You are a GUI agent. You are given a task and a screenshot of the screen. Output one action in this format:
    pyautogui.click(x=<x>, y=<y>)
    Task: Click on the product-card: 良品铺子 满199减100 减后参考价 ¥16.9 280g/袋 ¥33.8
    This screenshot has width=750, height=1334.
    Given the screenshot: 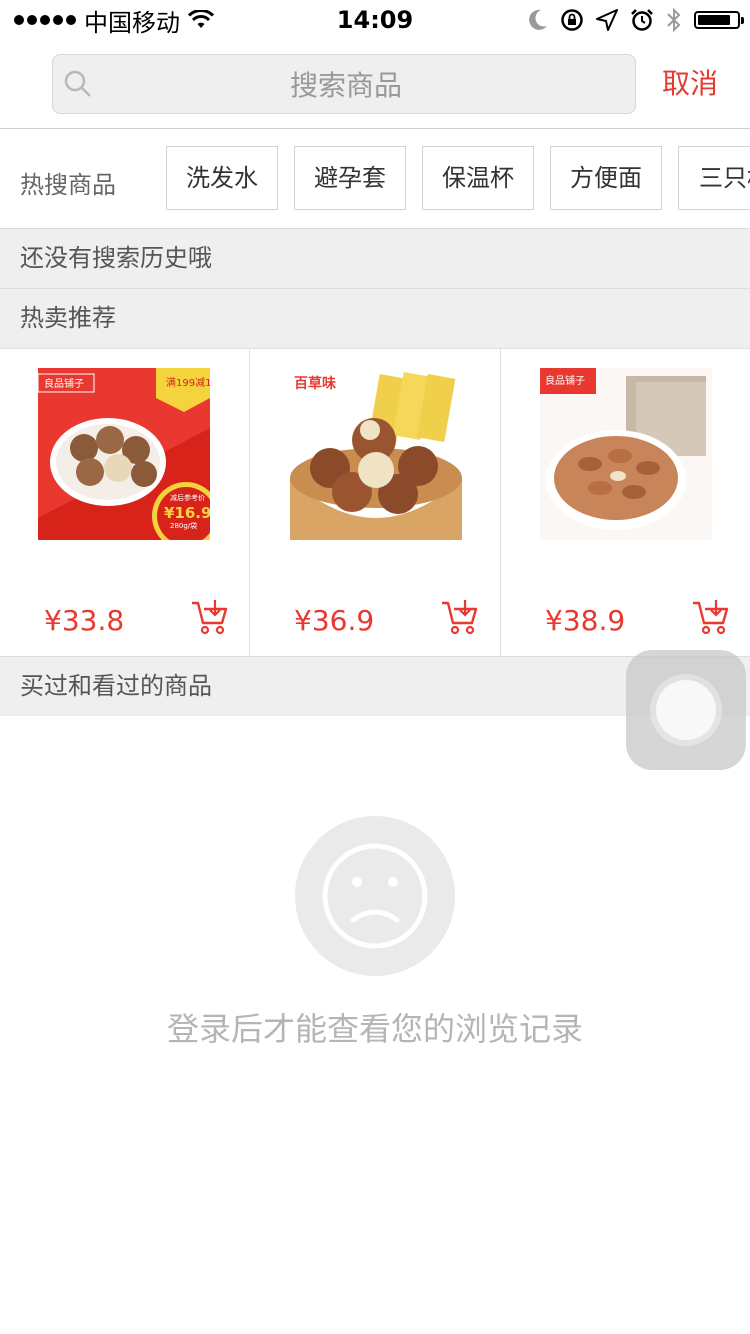 What is the action you would take?
    pyautogui.click(x=124, y=502)
    